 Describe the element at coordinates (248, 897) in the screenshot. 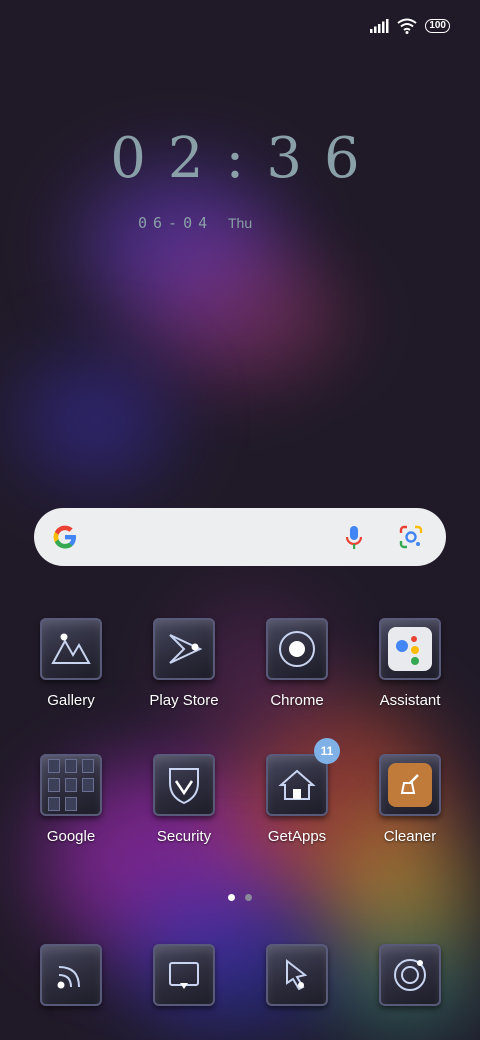

I see `page-dot` at that location.